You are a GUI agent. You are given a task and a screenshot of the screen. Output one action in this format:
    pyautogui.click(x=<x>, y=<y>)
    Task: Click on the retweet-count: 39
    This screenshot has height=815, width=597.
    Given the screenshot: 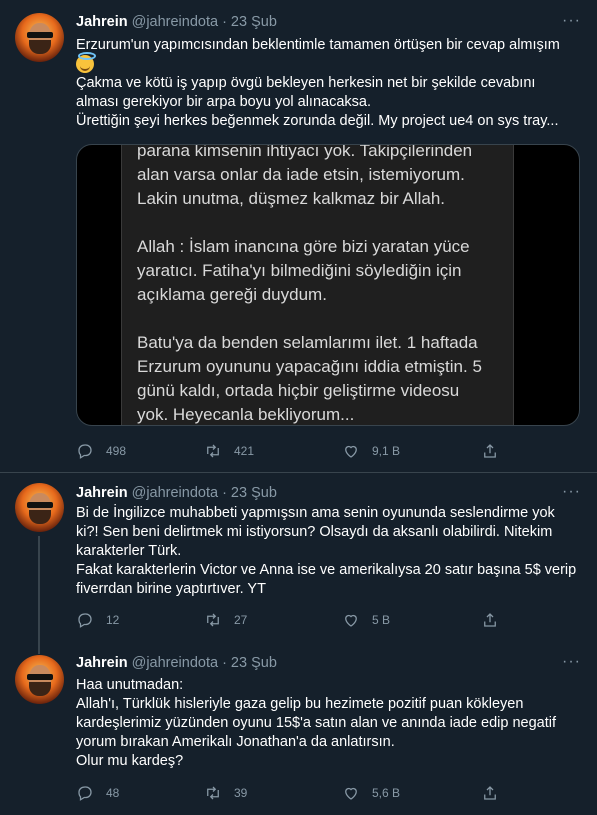 What is the action you would take?
    pyautogui.click(x=241, y=793)
    